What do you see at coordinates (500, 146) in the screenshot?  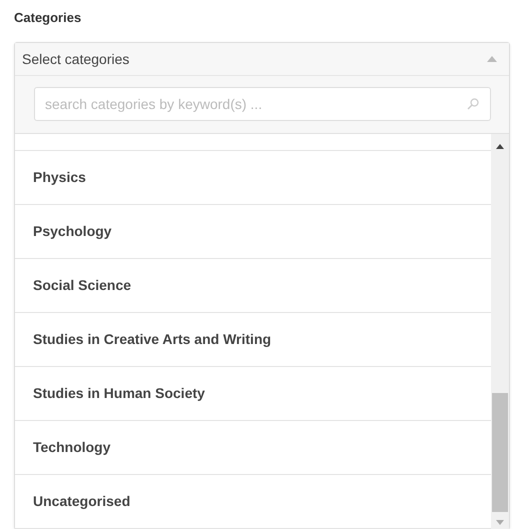 I see `scroll-up-icon` at bounding box center [500, 146].